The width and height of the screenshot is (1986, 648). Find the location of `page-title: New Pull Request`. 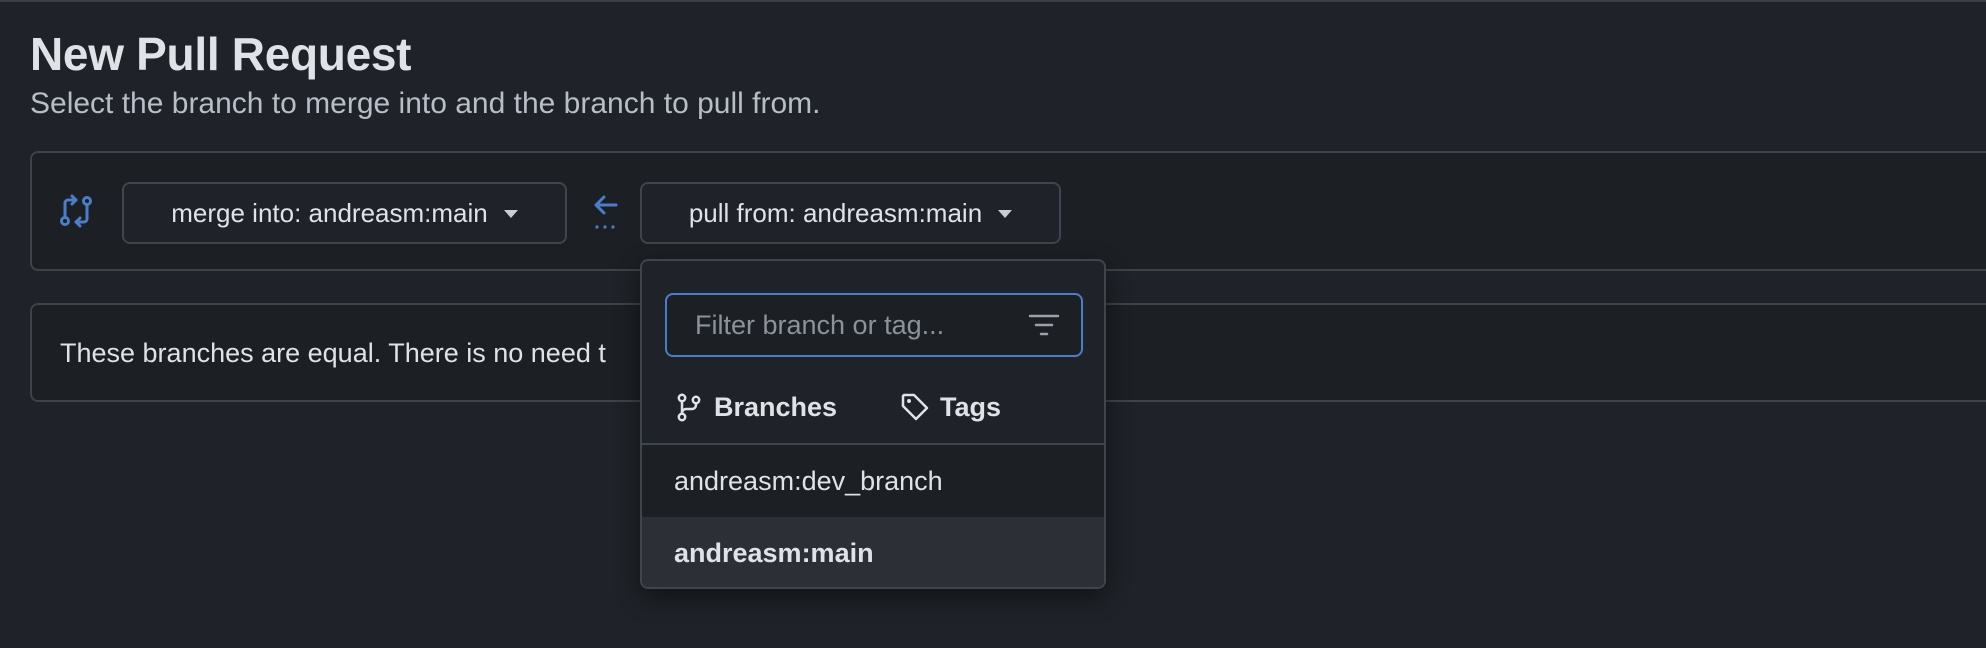

page-title: New Pull Request is located at coordinates (221, 54).